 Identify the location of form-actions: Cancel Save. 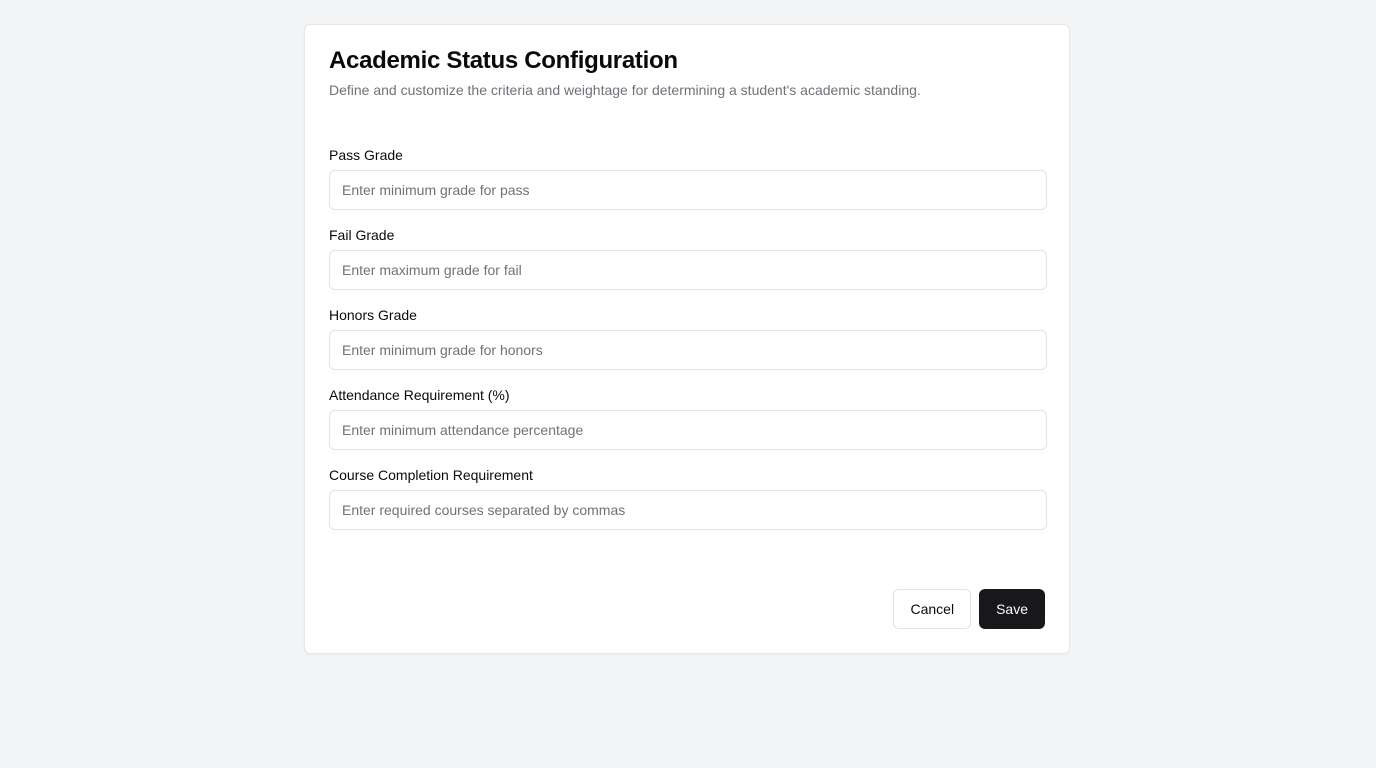
(969, 609).